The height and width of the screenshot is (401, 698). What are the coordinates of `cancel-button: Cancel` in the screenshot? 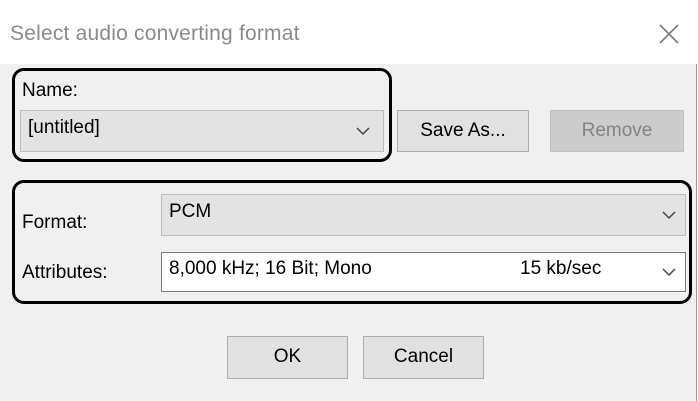 It's located at (423, 357).